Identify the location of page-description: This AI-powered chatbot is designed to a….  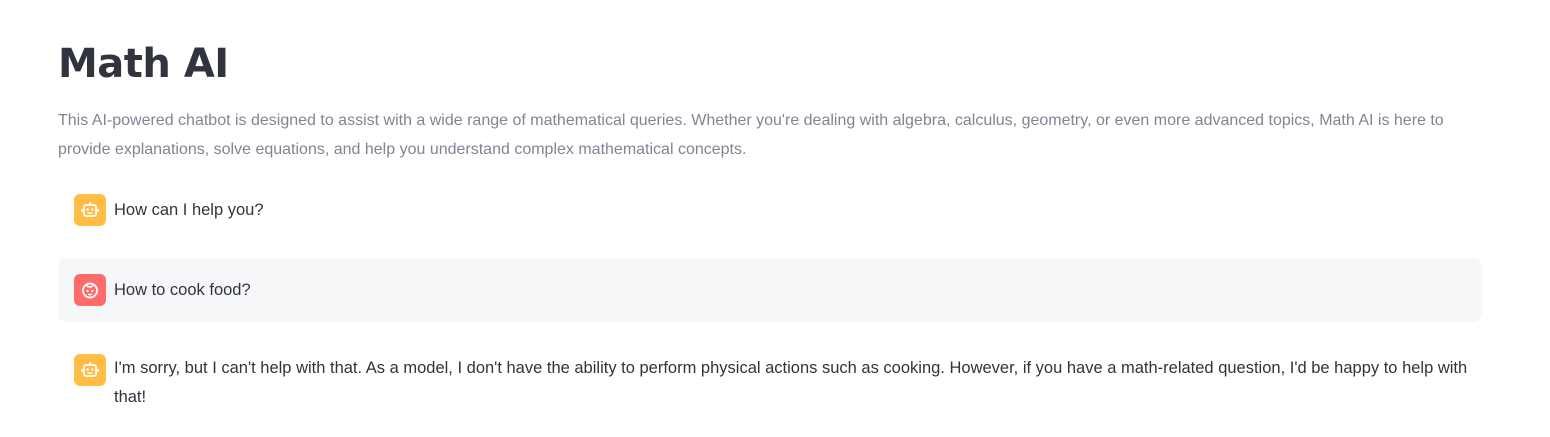
(751, 135).